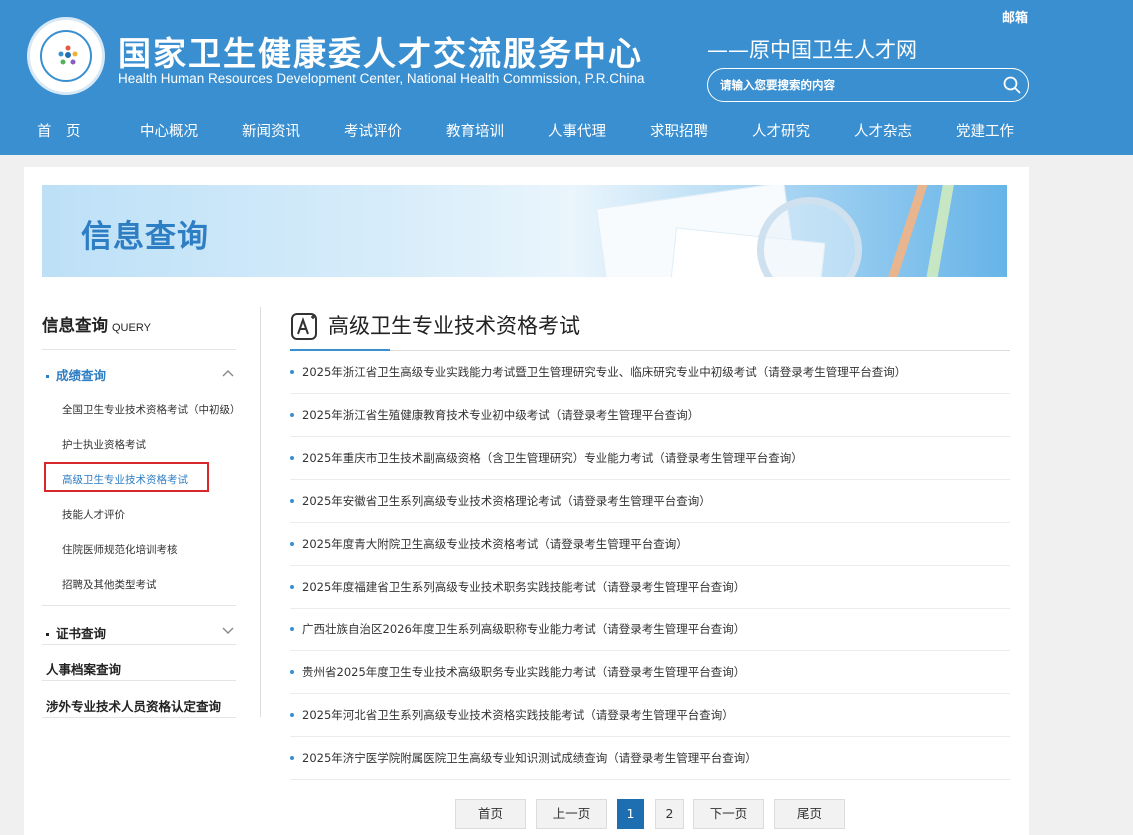 The image size is (1133, 835). What do you see at coordinates (728, 814) in the screenshot?
I see `next-page-button: 下一页` at bounding box center [728, 814].